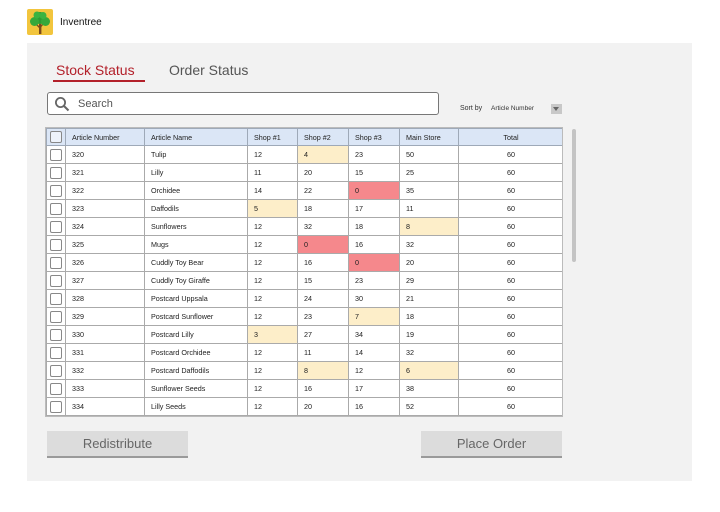 The width and height of the screenshot is (720, 512). Describe the element at coordinates (374, 154) in the screenshot. I see `table-cell: 23` at that location.